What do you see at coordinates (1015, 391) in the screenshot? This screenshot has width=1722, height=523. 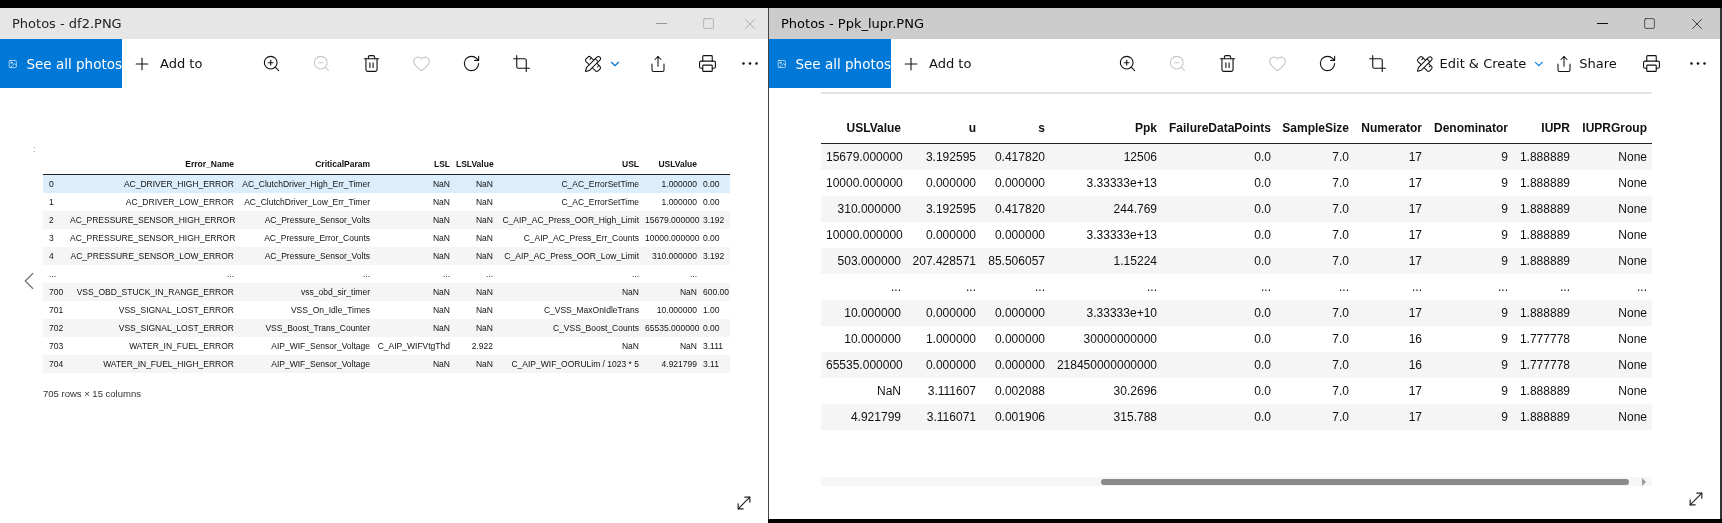 I see `table-cell: 0.002088` at bounding box center [1015, 391].